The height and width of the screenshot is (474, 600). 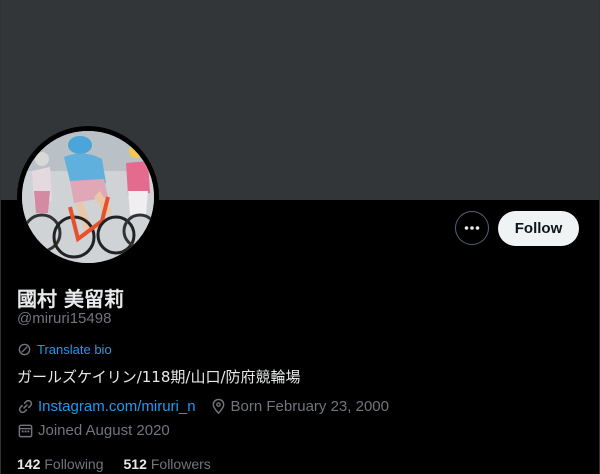 What do you see at coordinates (70, 299) in the screenshot?
I see `display-name: 國村 美留莉` at bounding box center [70, 299].